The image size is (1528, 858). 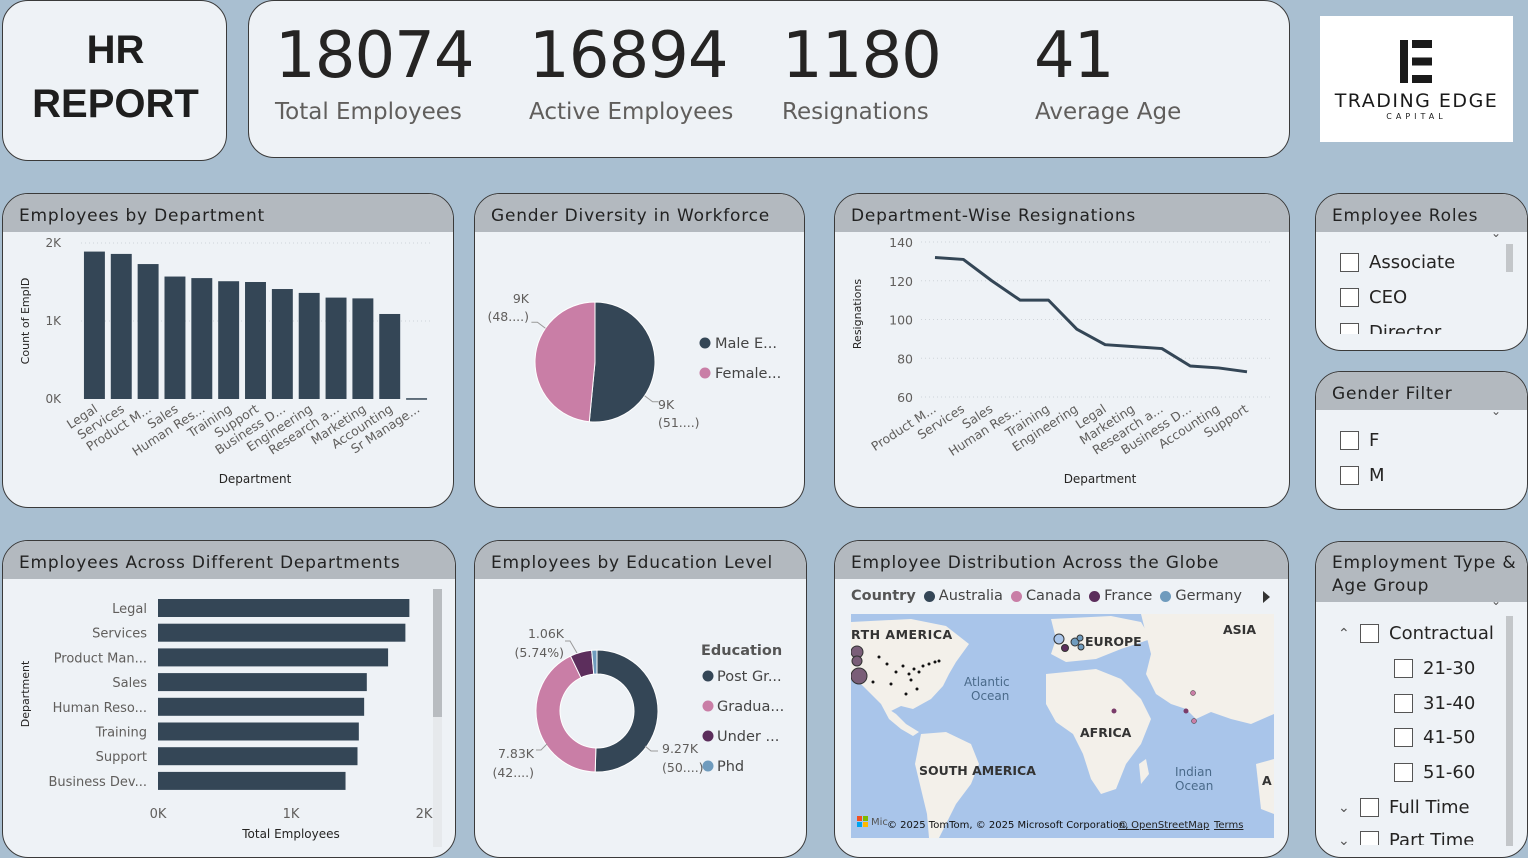 What do you see at coordinates (970, 596) in the screenshot?
I see `legend-label-australia: Australia` at bounding box center [970, 596].